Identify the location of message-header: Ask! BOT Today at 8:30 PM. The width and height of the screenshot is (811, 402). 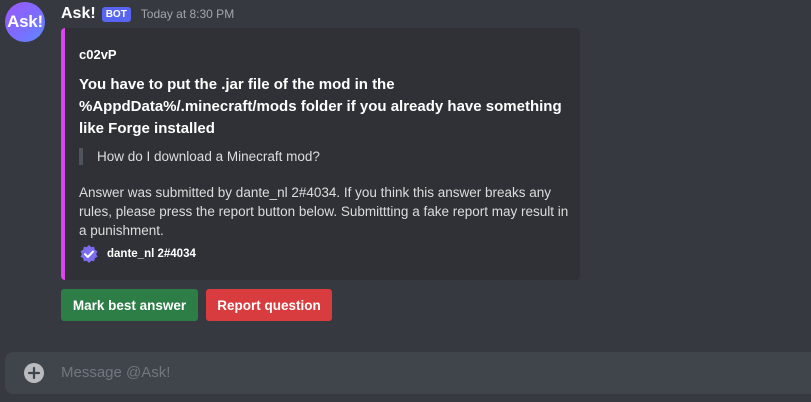
(147, 14).